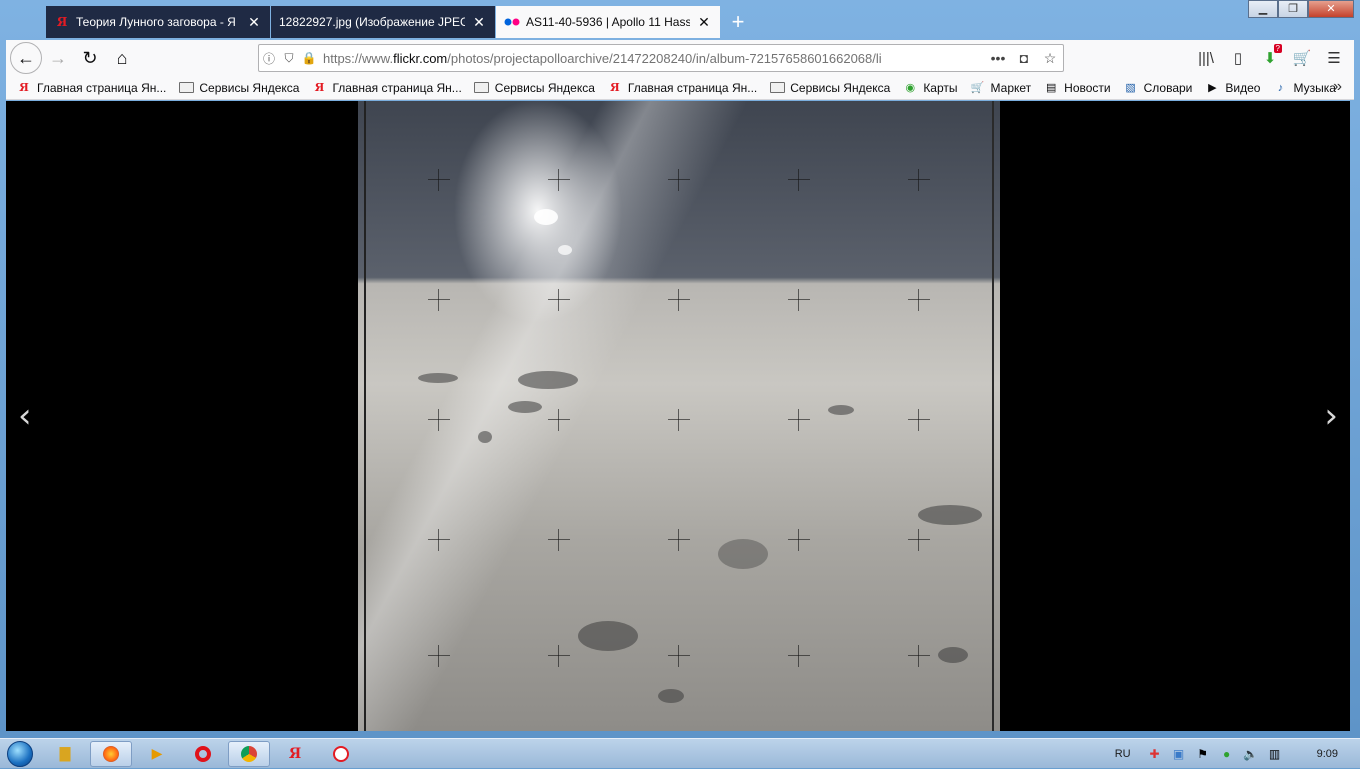 Image resolution: width=1360 pixels, height=769 pixels. Describe the element at coordinates (1275, 754) in the screenshot. I see `network-icon: ▥` at that location.